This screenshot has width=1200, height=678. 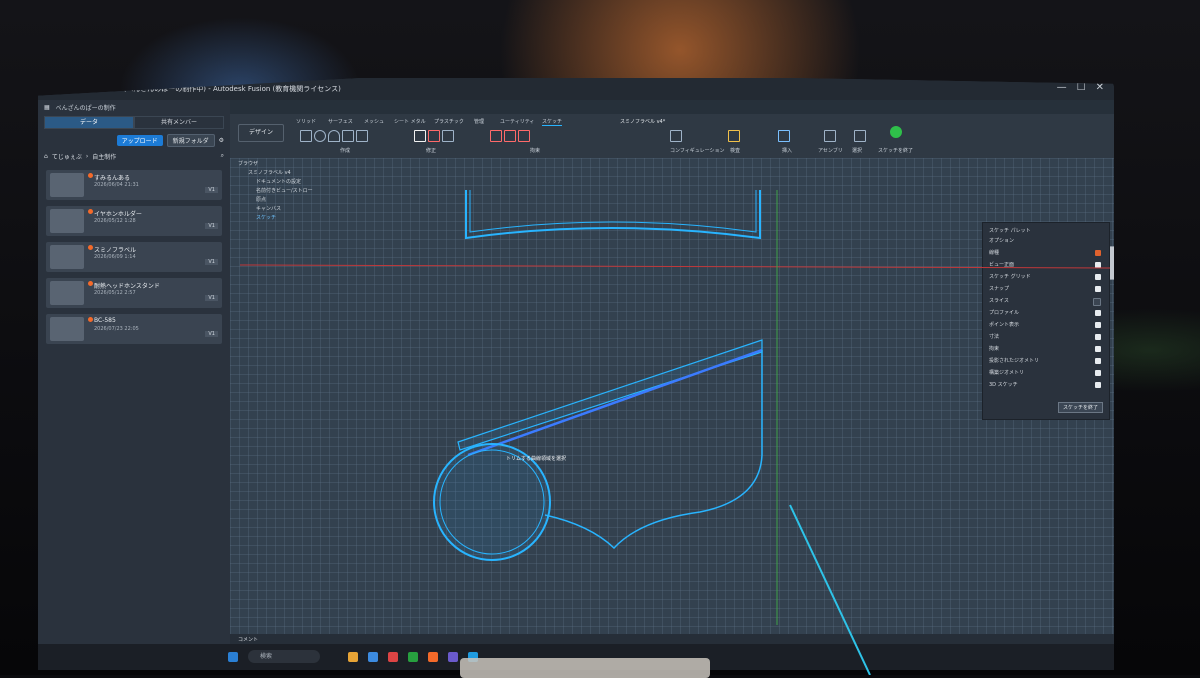 What do you see at coordinates (1010, 230) in the screenshot?
I see `palette-title: スケッチ パレット` at bounding box center [1010, 230].